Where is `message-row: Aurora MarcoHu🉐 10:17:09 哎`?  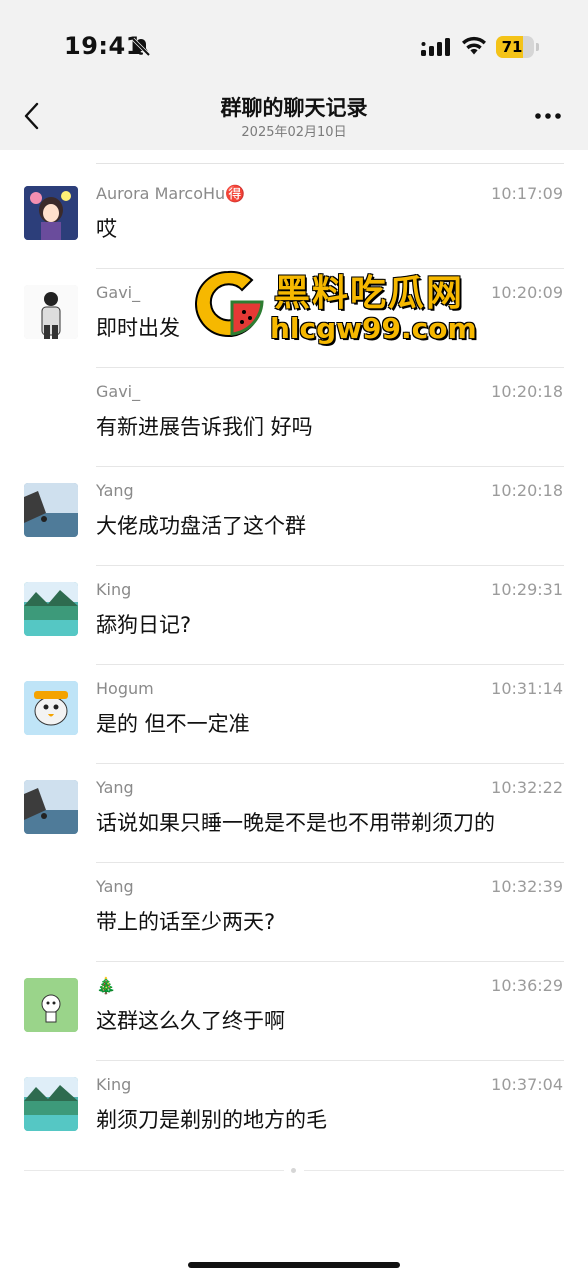 message-row: Aurora MarcoHu🉐 10:17:09 哎 is located at coordinates (294, 219).